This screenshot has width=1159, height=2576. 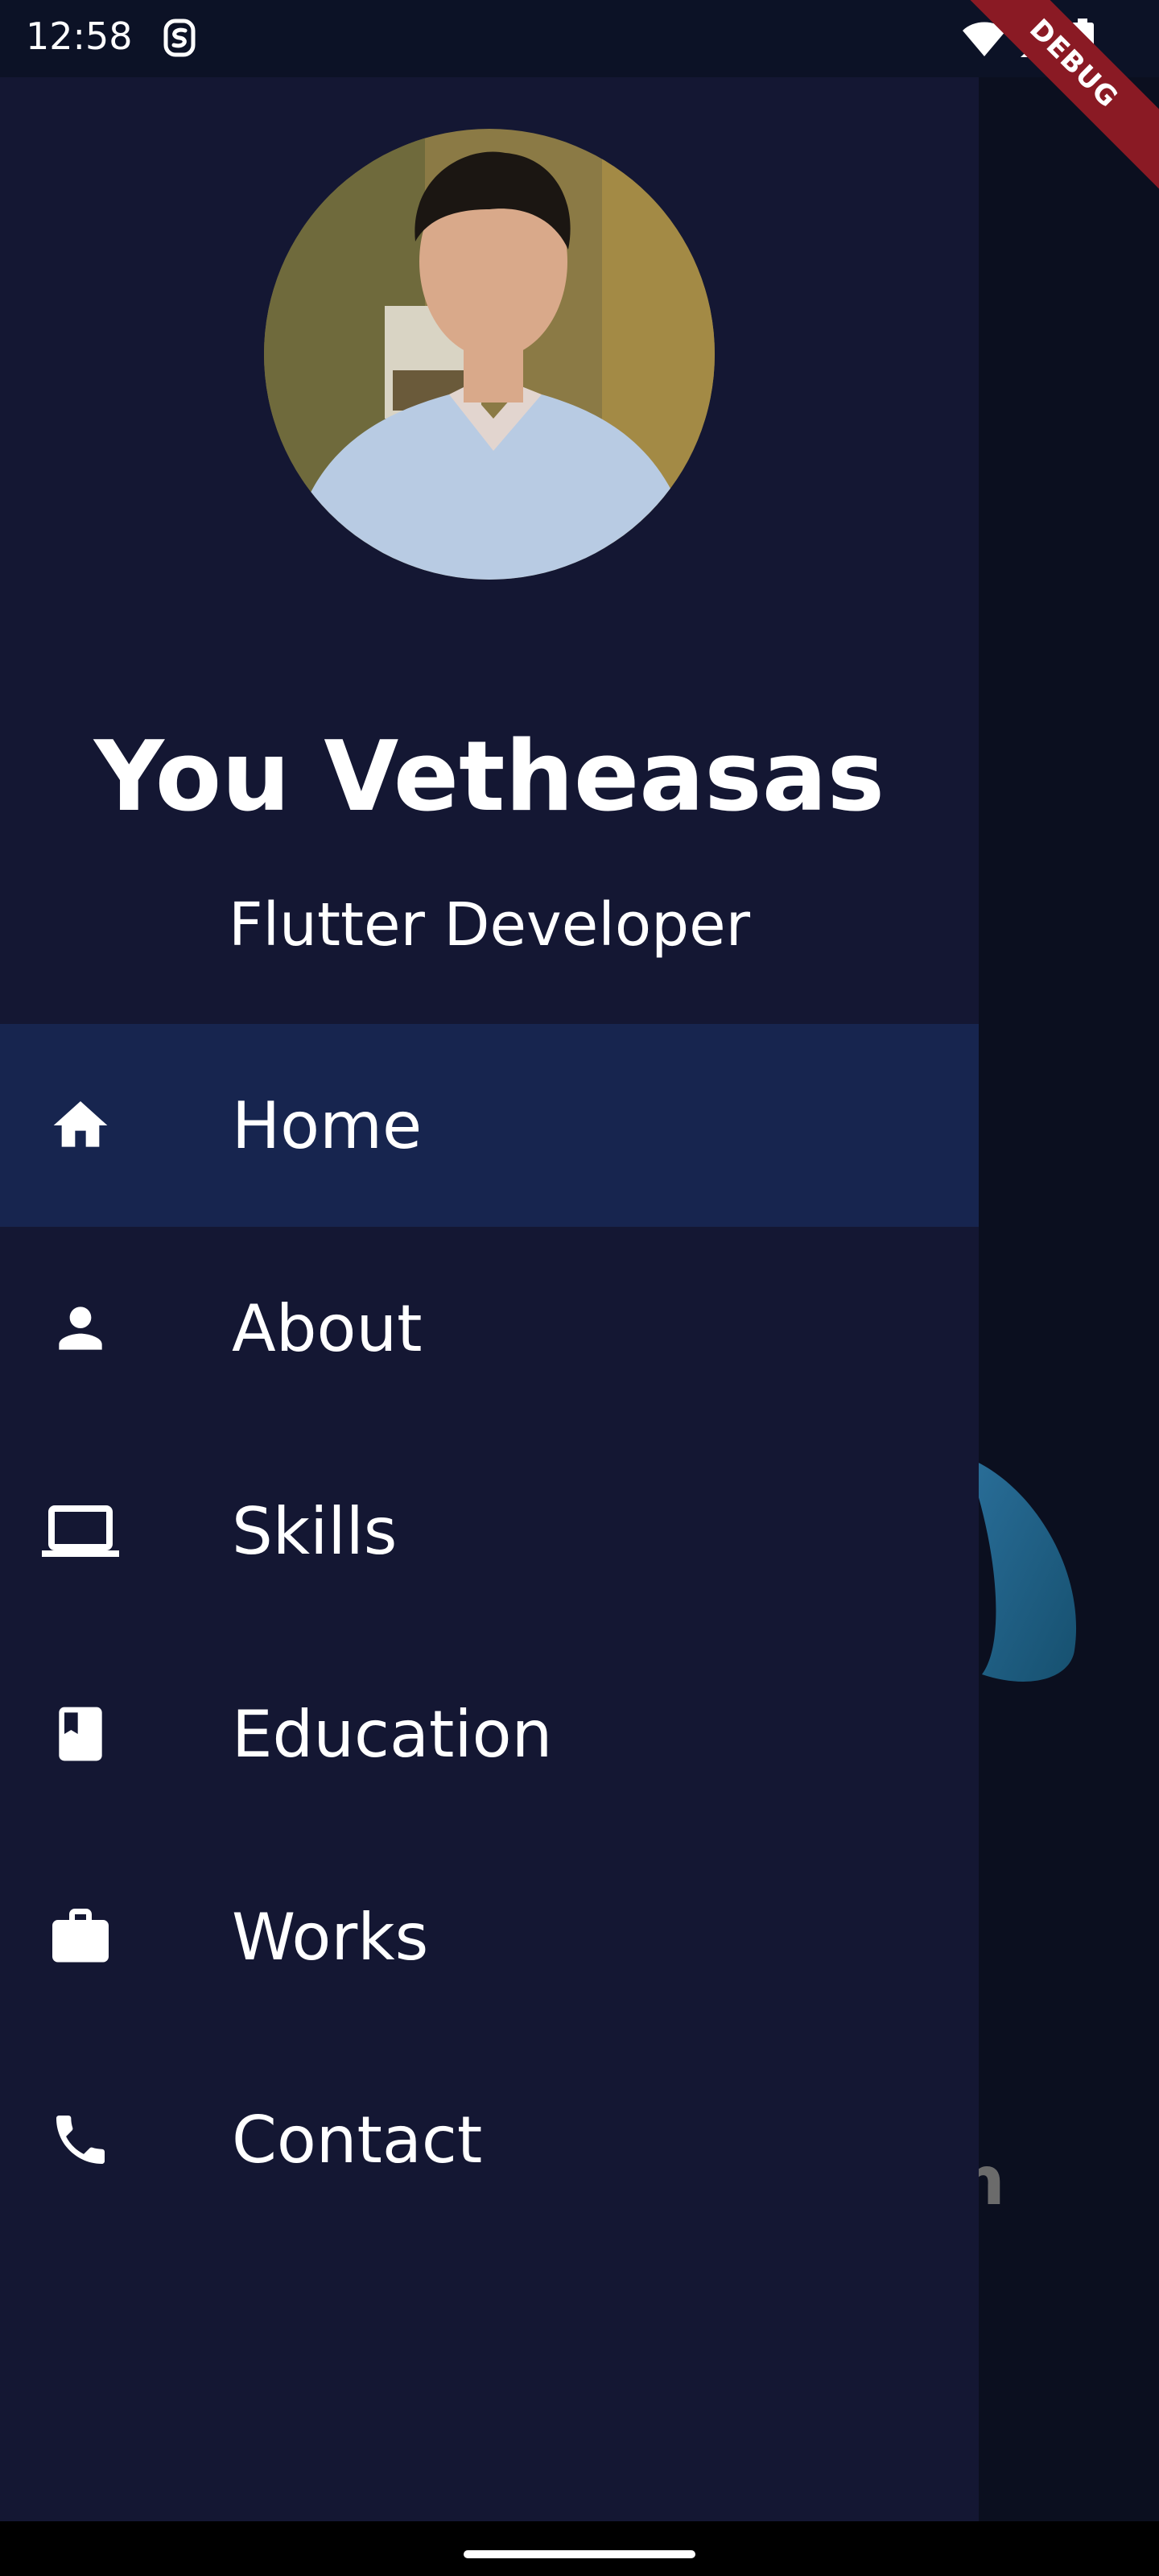 I want to click on status-time: 12:58, so click(x=79, y=36).